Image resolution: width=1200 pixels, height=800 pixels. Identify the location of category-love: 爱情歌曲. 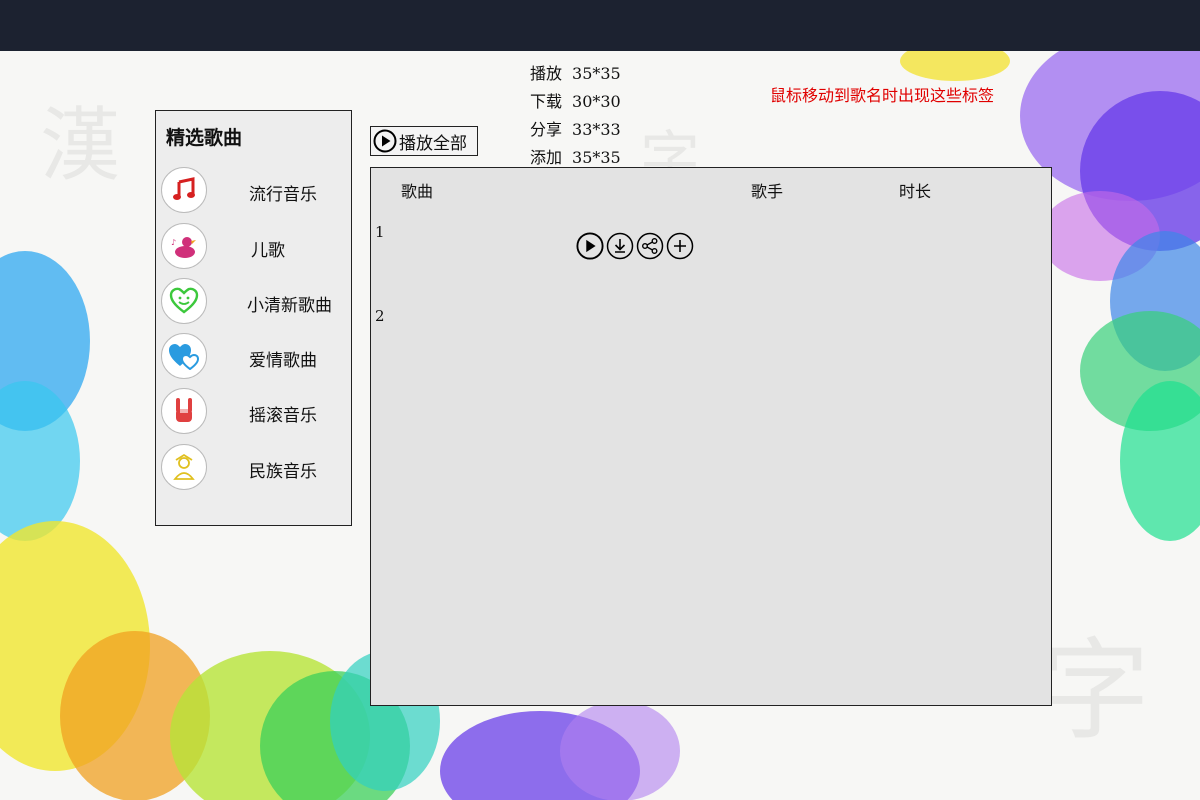
(256, 356).